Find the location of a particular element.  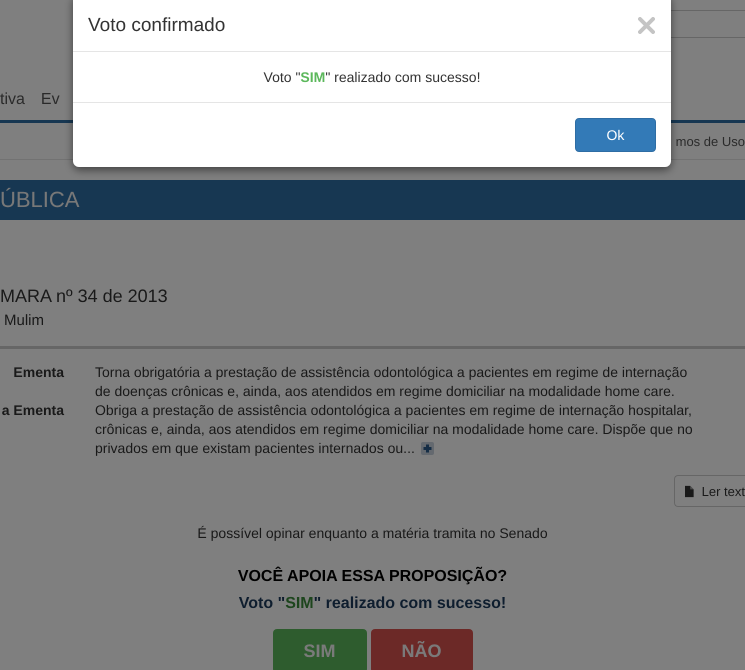

terms-link: mos de Uso is located at coordinates (710, 141).